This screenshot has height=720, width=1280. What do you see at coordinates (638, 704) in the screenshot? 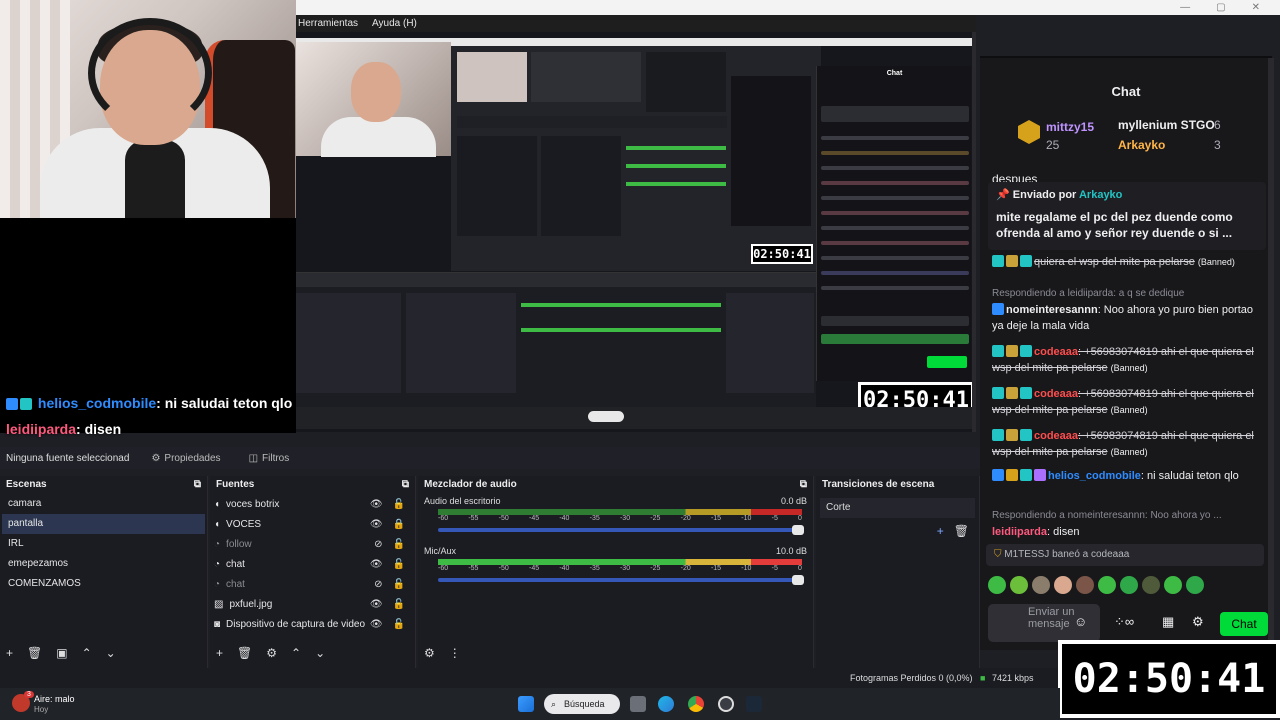
I see `task-view-icon` at bounding box center [638, 704].